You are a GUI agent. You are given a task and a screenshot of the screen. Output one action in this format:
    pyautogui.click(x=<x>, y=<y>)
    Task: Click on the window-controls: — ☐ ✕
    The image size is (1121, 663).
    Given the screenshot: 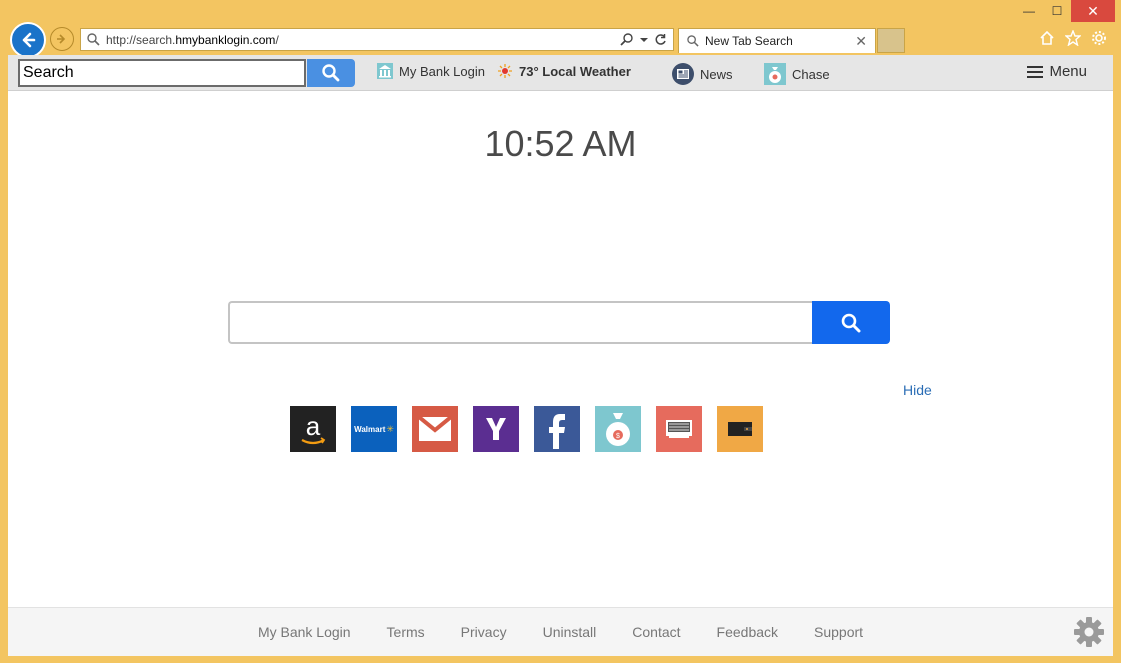 What is the action you would take?
    pyautogui.click(x=1065, y=11)
    